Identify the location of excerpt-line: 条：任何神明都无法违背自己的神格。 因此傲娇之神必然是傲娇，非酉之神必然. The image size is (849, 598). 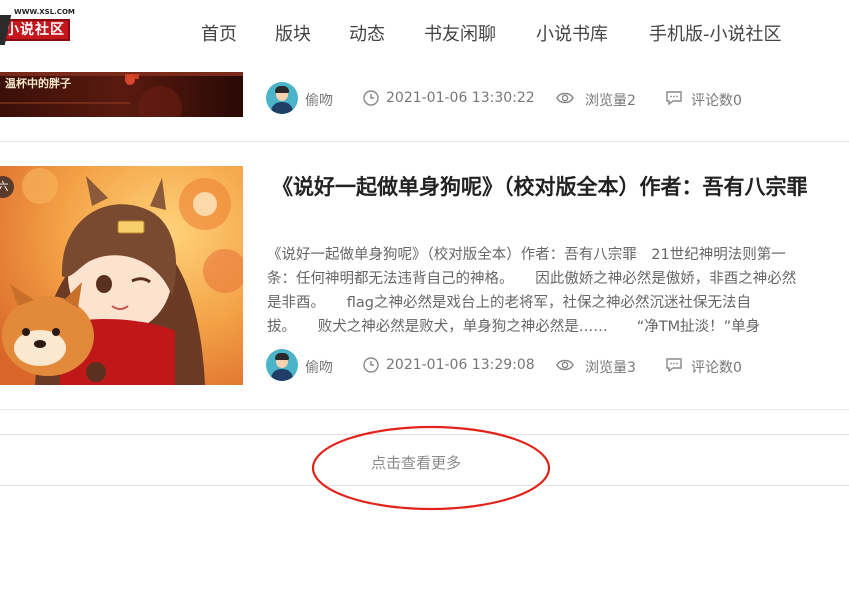
(532, 279).